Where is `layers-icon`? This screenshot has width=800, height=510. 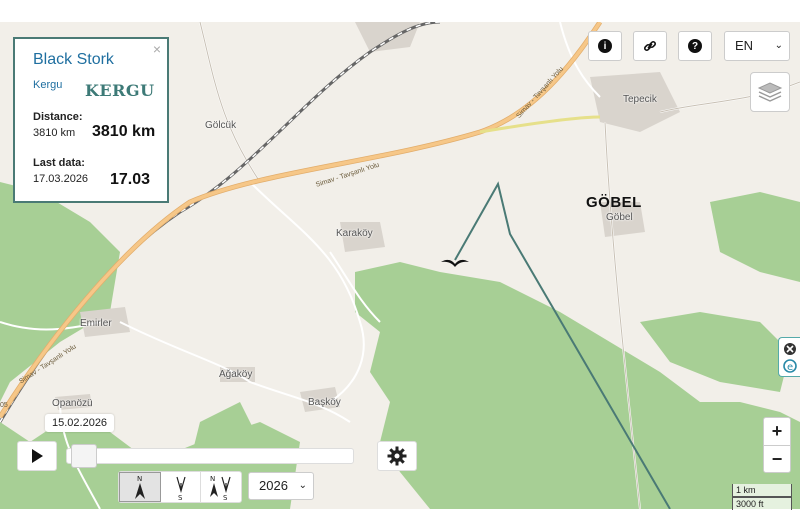
layers-icon is located at coordinates (770, 92).